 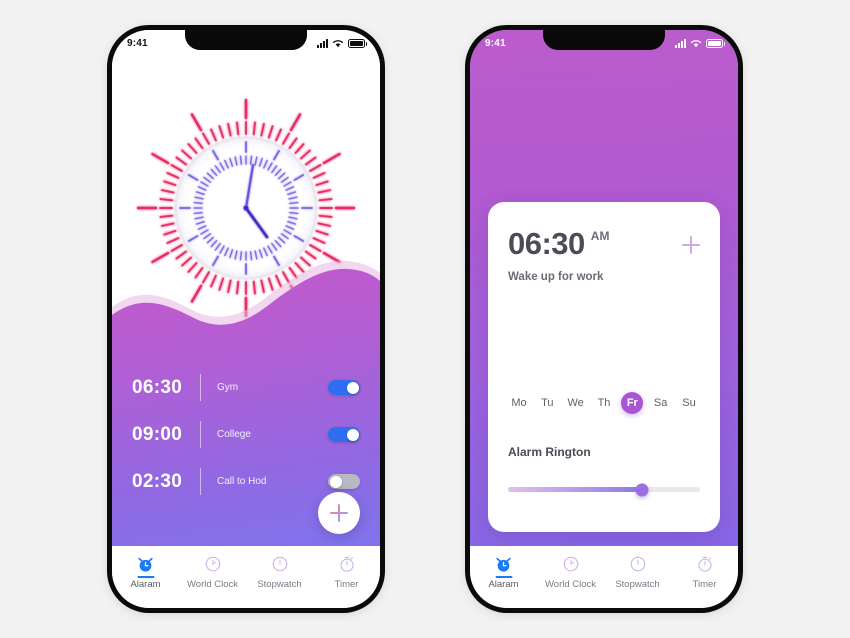 I want to click on alarm-time-display: 06:30 AM, so click(x=558, y=243).